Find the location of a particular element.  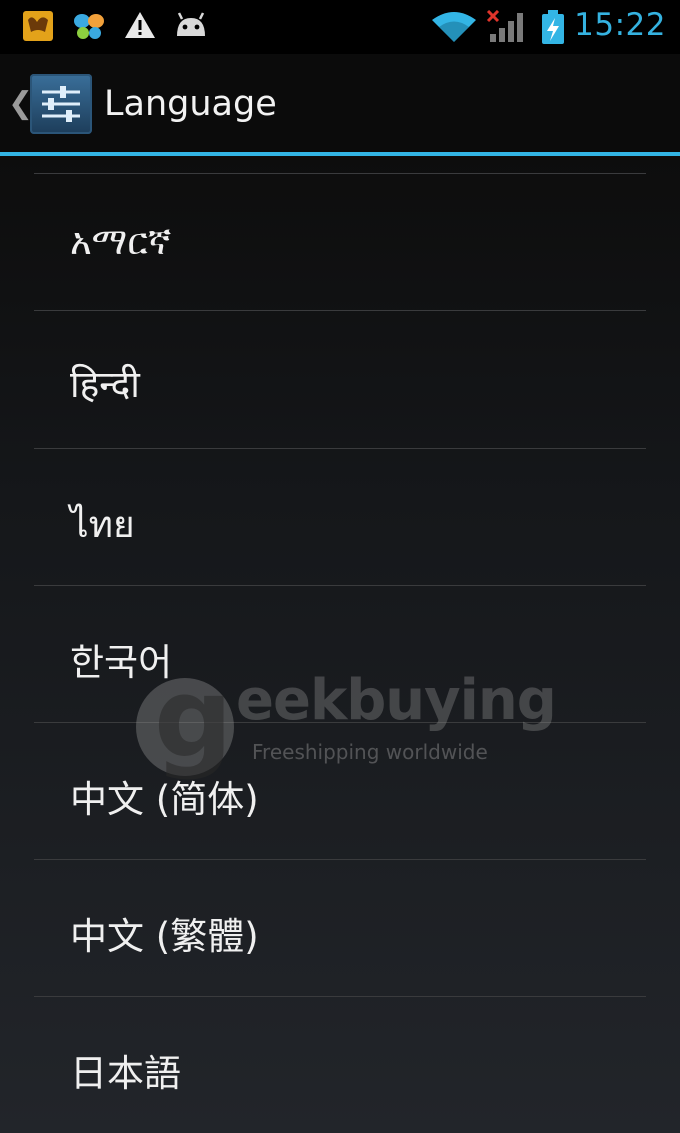

page-title: Language is located at coordinates (190, 104).